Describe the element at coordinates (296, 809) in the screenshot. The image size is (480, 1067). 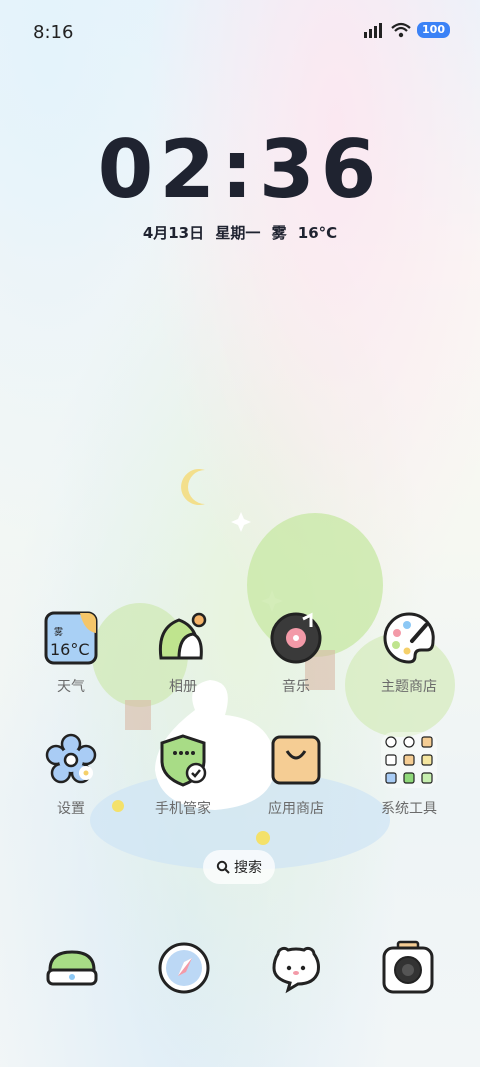
I see `app-label: 应用商店` at that location.